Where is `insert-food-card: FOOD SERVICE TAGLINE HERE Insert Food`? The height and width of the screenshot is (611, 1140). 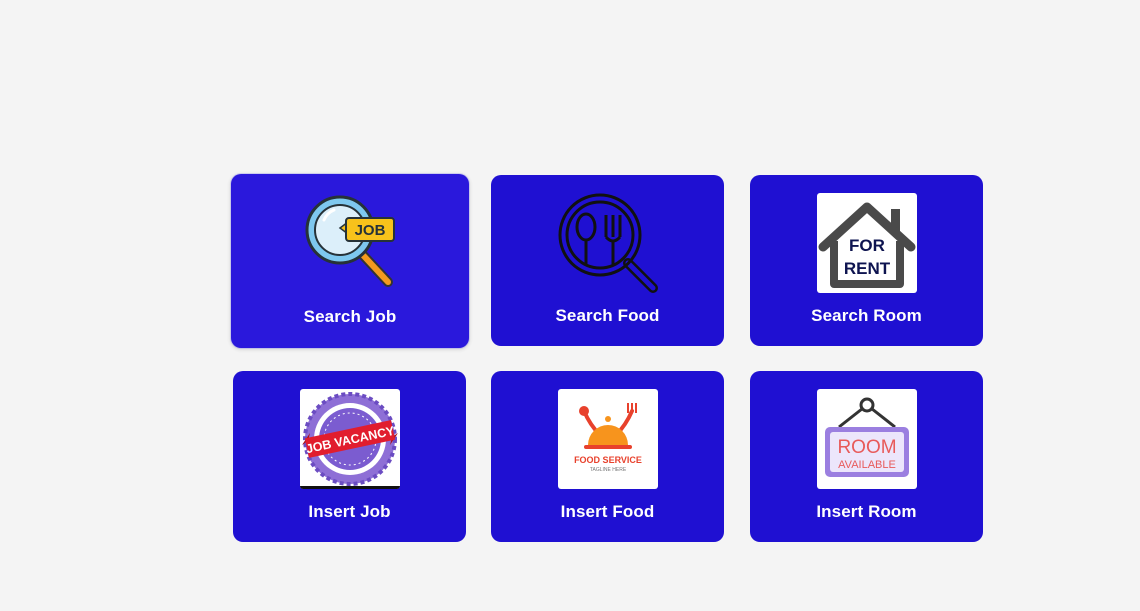 insert-food-card: FOOD SERVICE TAGLINE HERE Insert Food is located at coordinates (607, 456).